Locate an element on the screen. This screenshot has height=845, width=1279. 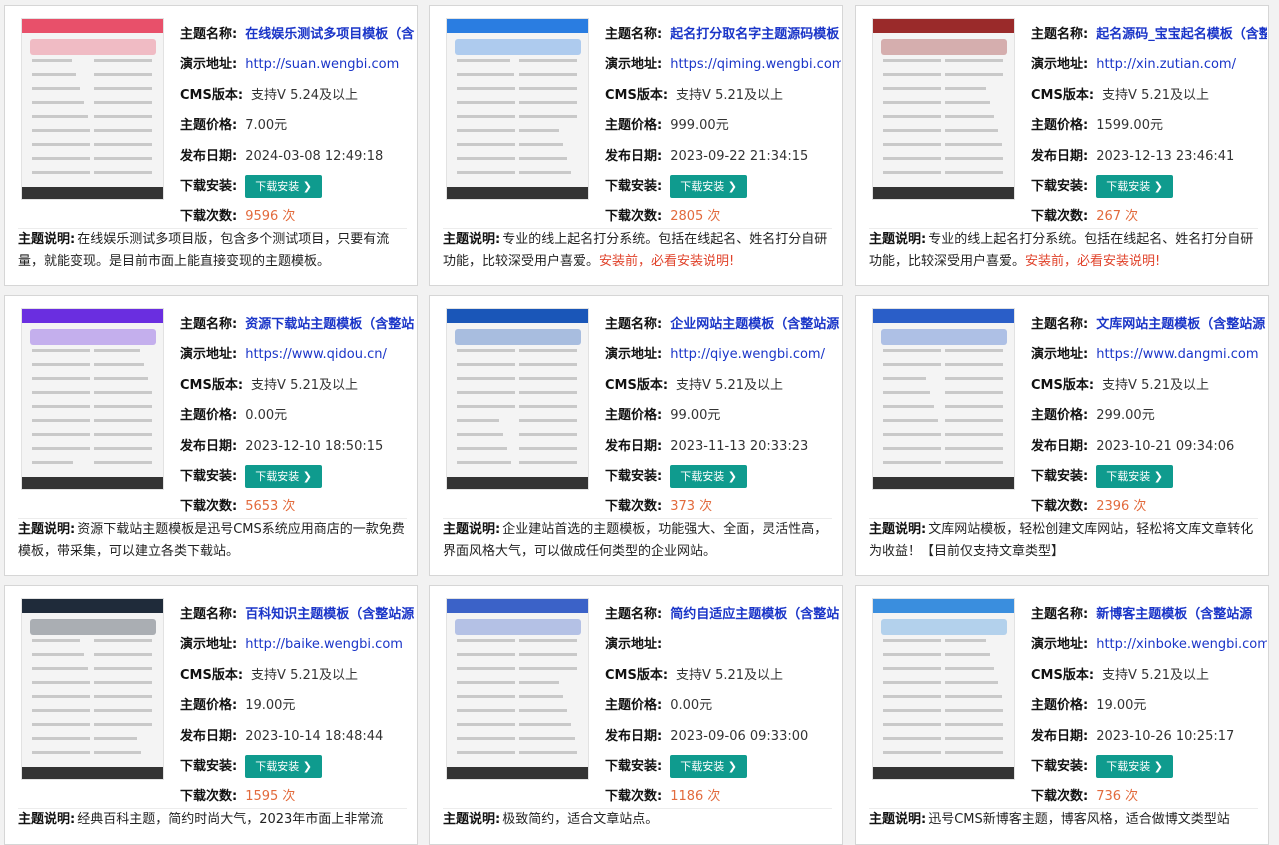
demo-url-link: http://suan.wengbi.com is located at coordinates (322, 64).